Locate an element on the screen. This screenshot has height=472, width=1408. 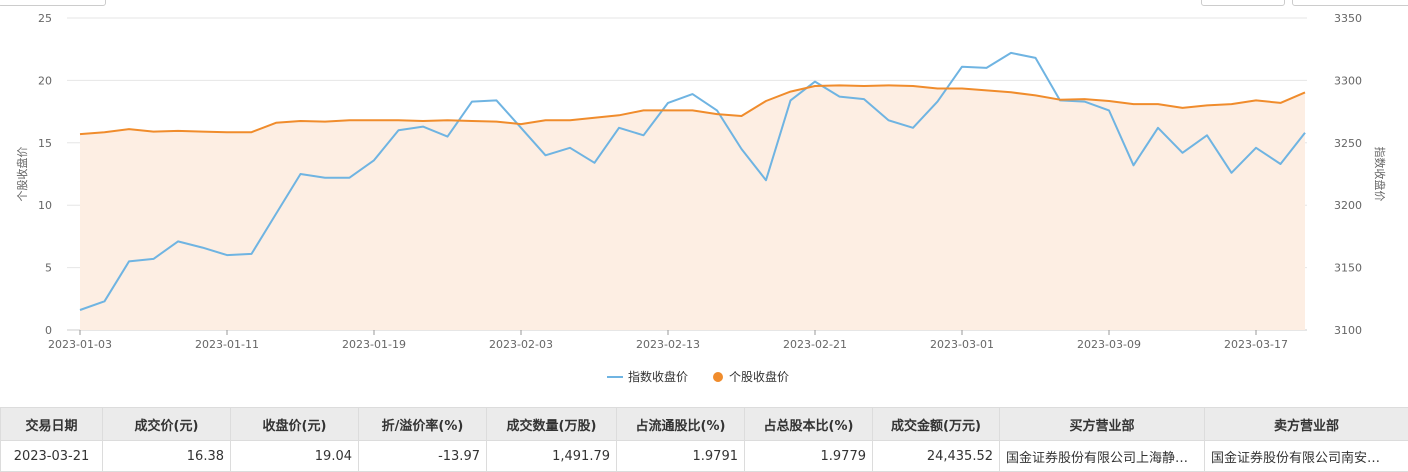
header-total-ratio: 占总股本比(%) is located at coordinates (809, 424).